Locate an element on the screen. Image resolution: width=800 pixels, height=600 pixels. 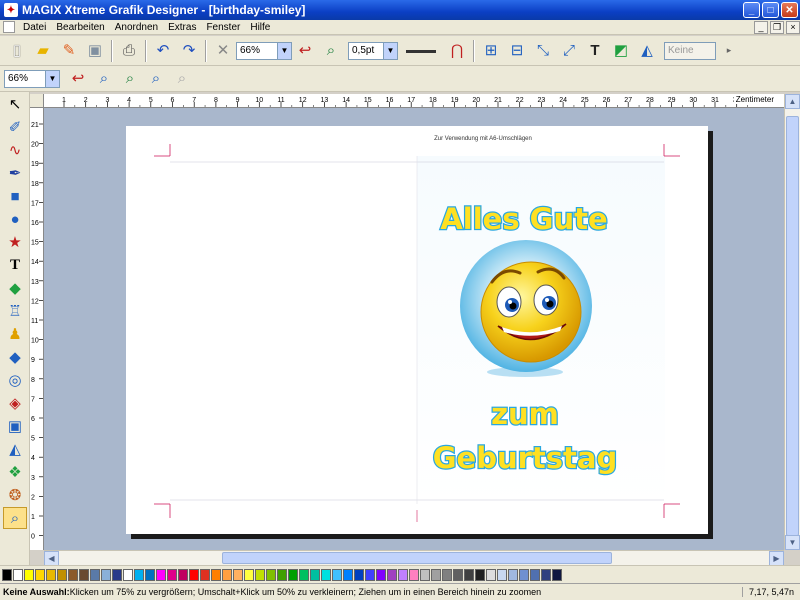
blend-tool-icon: ♟ is located at coordinates (15, 334).